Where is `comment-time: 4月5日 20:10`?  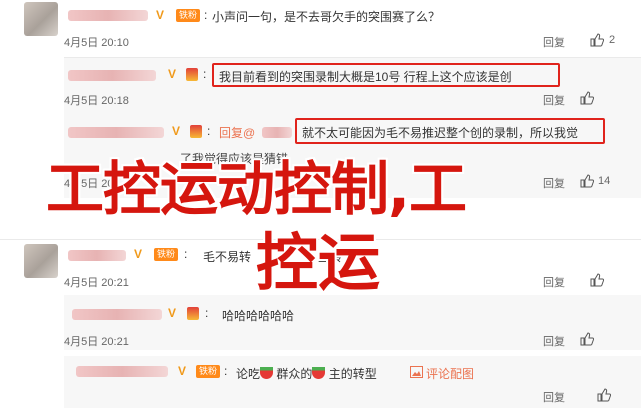 comment-time: 4月5日 20:10 is located at coordinates (96, 43).